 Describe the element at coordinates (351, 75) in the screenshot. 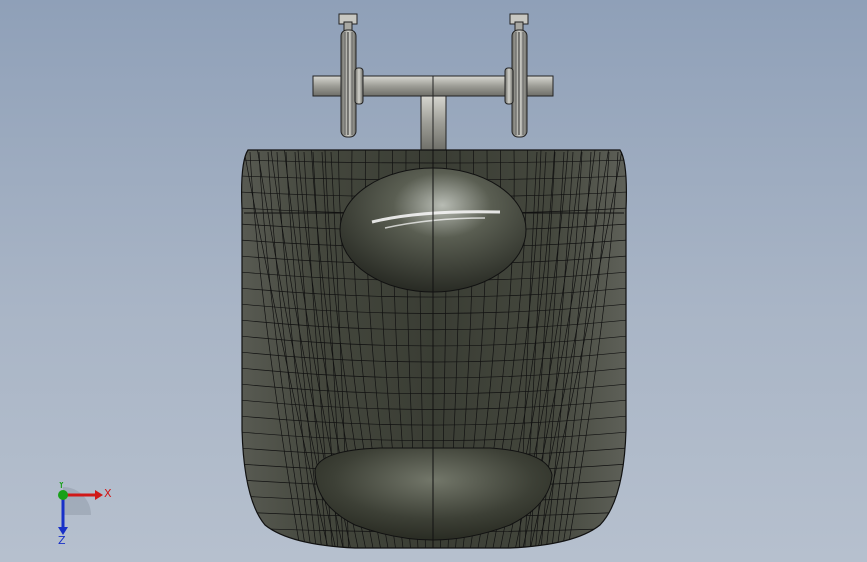

I see `left-wheel` at that location.